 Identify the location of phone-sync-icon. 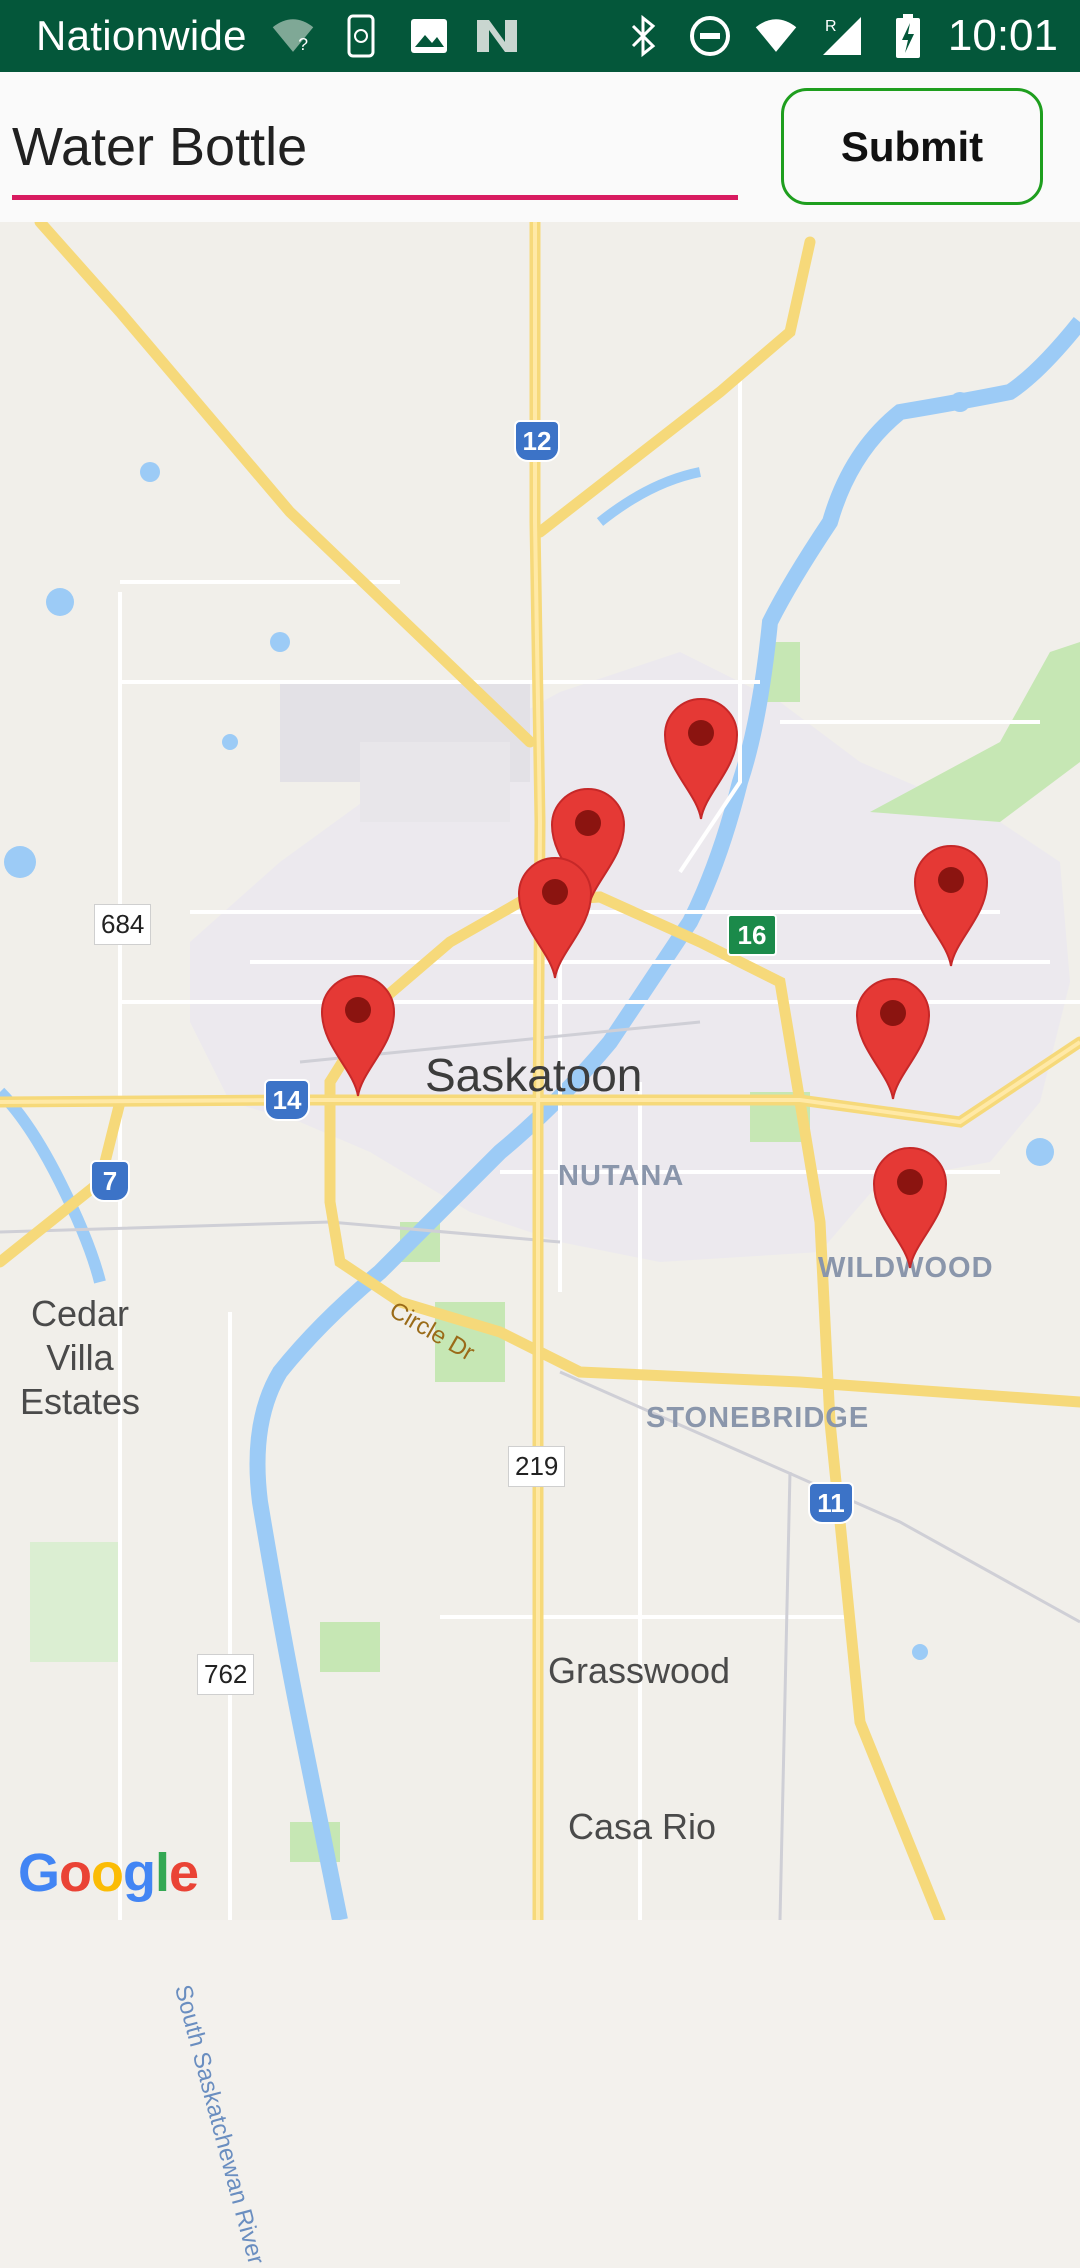
(361, 36).